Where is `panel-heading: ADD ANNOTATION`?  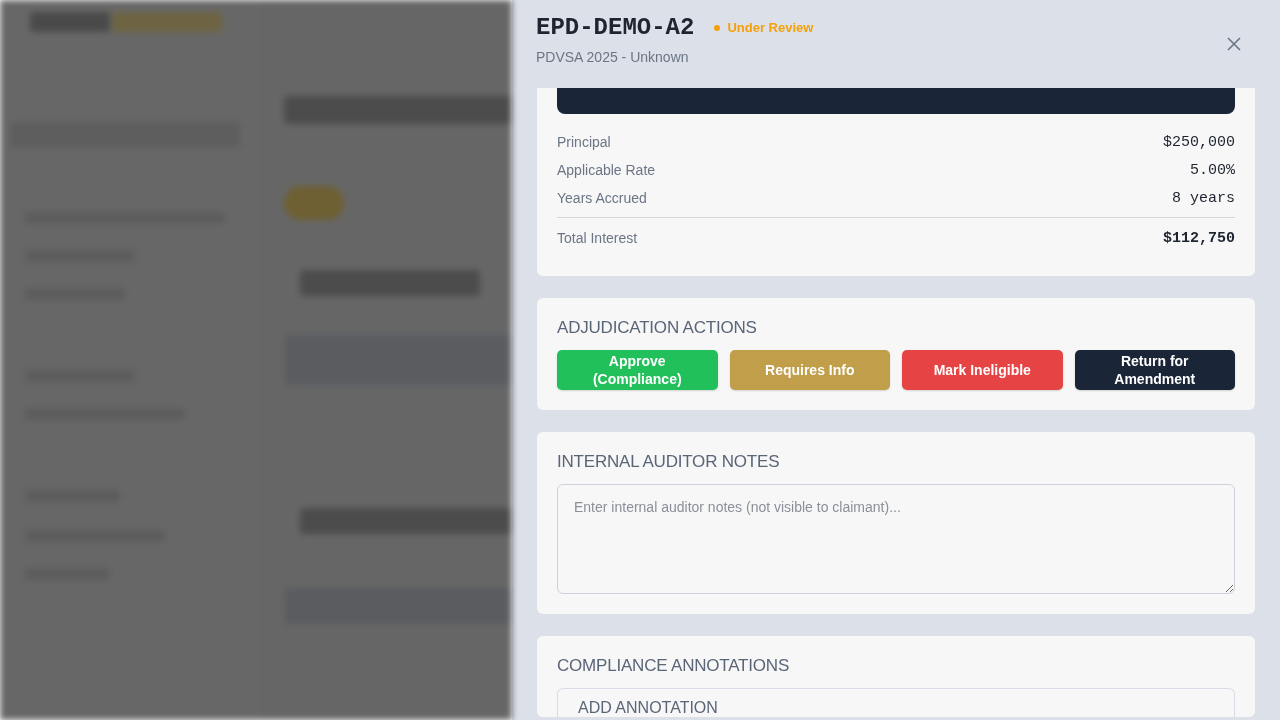 panel-heading: ADD ANNOTATION is located at coordinates (648, 708).